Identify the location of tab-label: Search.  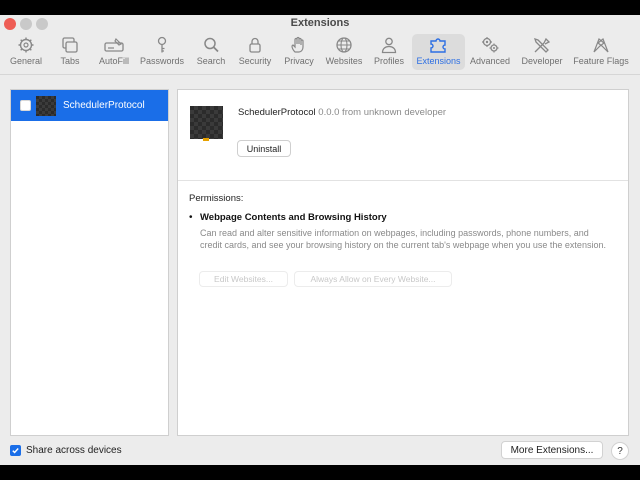
(211, 61).